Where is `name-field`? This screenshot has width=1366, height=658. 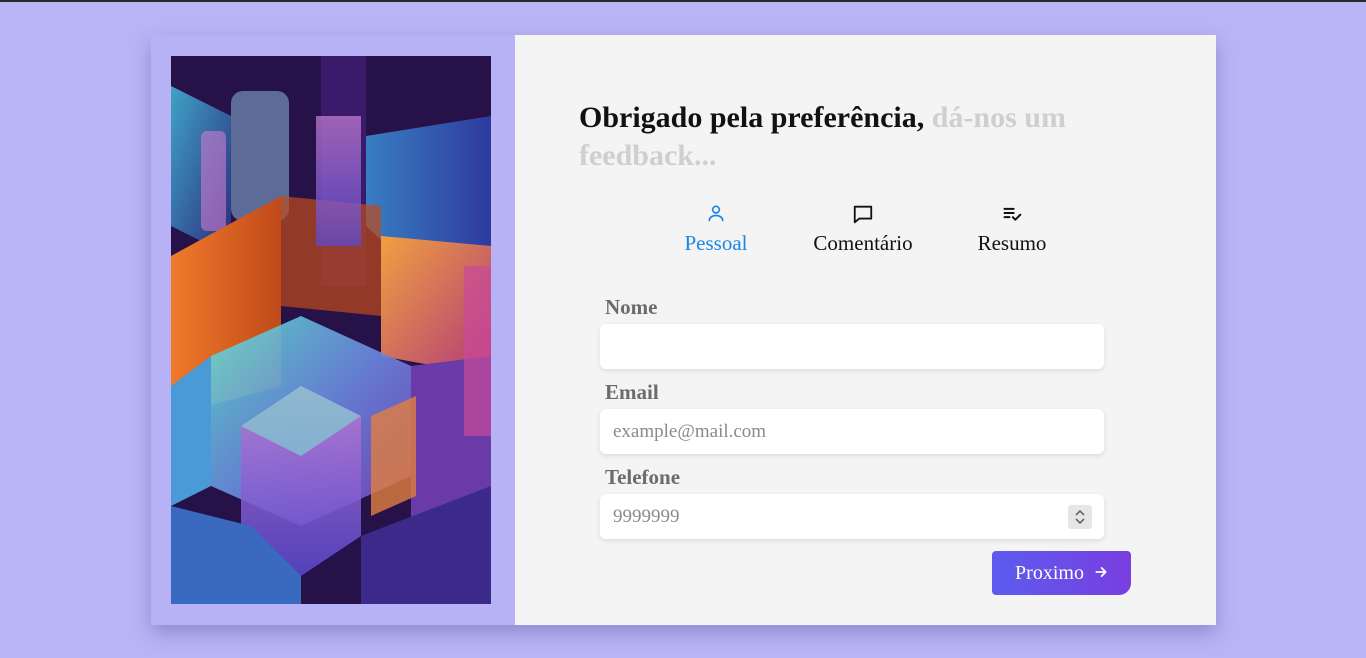 name-field is located at coordinates (852, 346).